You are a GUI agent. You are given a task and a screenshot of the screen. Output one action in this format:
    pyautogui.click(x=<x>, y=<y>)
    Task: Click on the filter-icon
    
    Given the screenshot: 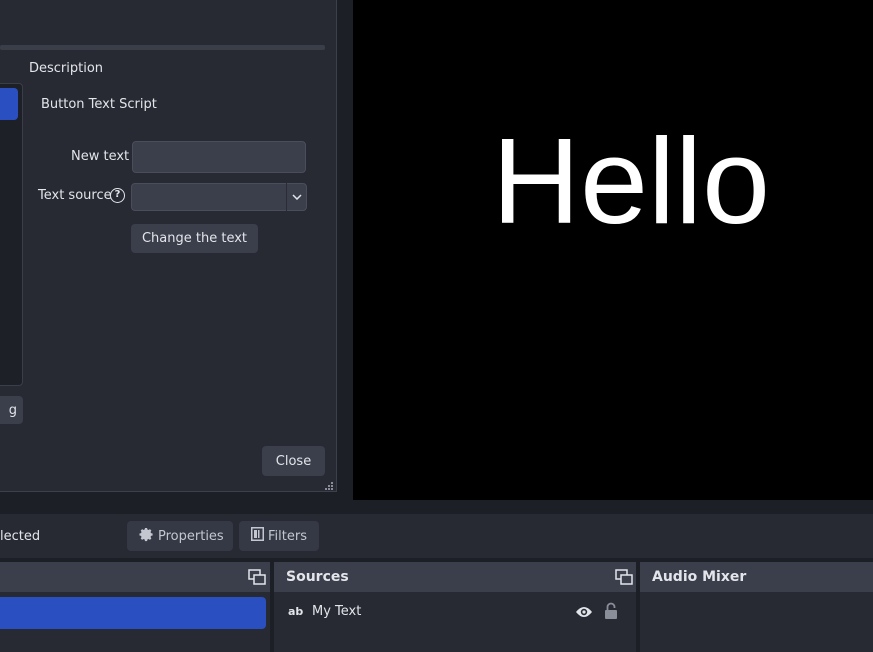 What is the action you would take?
    pyautogui.click(x=257, y=536)
    